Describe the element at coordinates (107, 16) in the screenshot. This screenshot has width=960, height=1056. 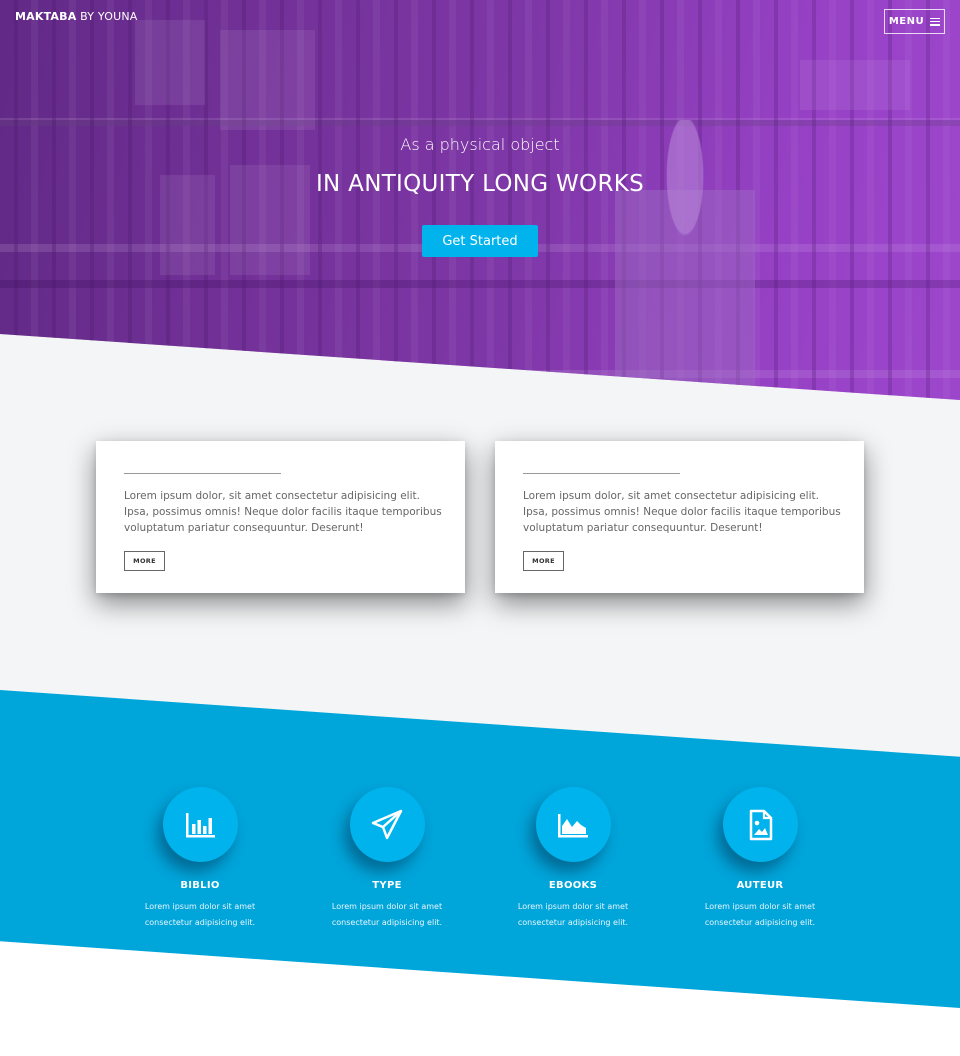
I see `brand-suffix: BY YOUNA` at that location.